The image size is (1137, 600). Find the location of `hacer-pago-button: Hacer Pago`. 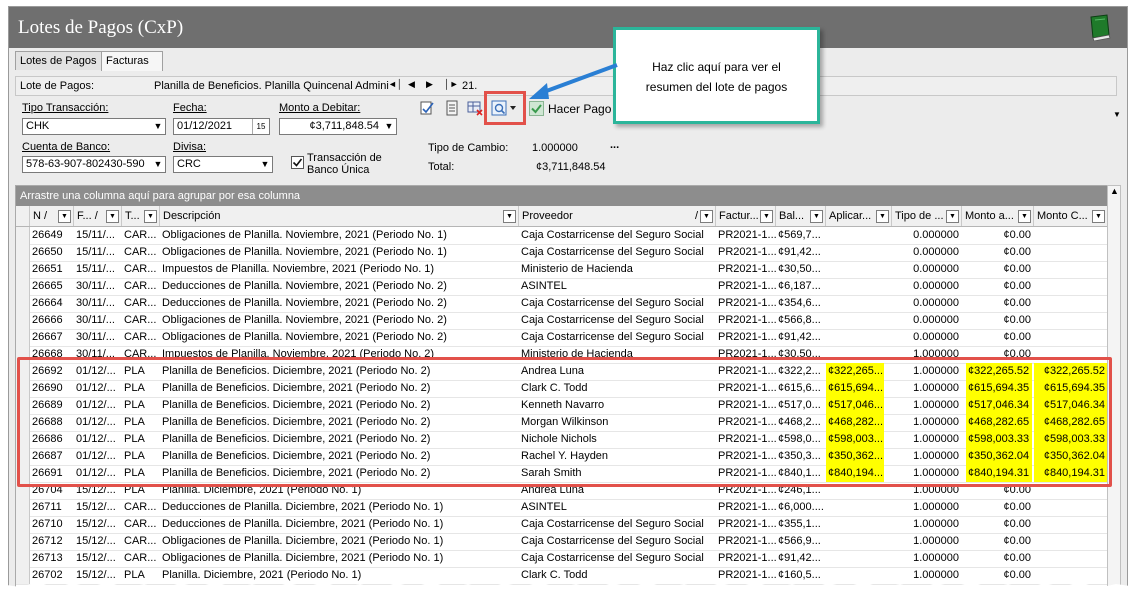

hacer-pago-button: Hacer Pago is located at coordinates (579, 109).